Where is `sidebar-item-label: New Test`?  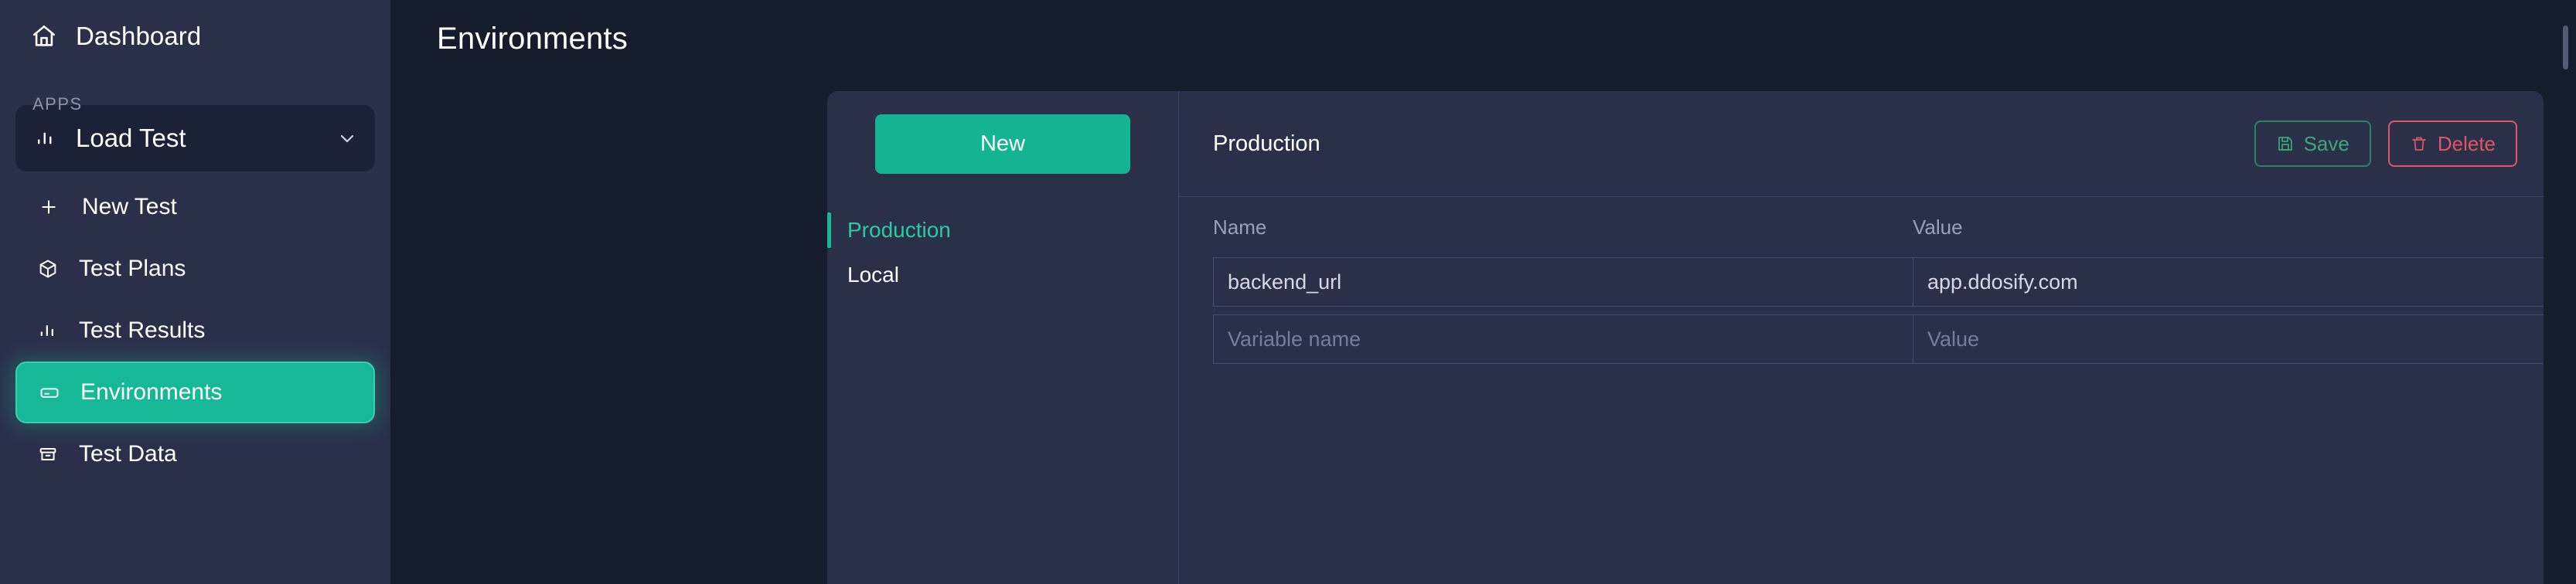 sidebar-item-label: New Test is located at coordinates (129, 206).